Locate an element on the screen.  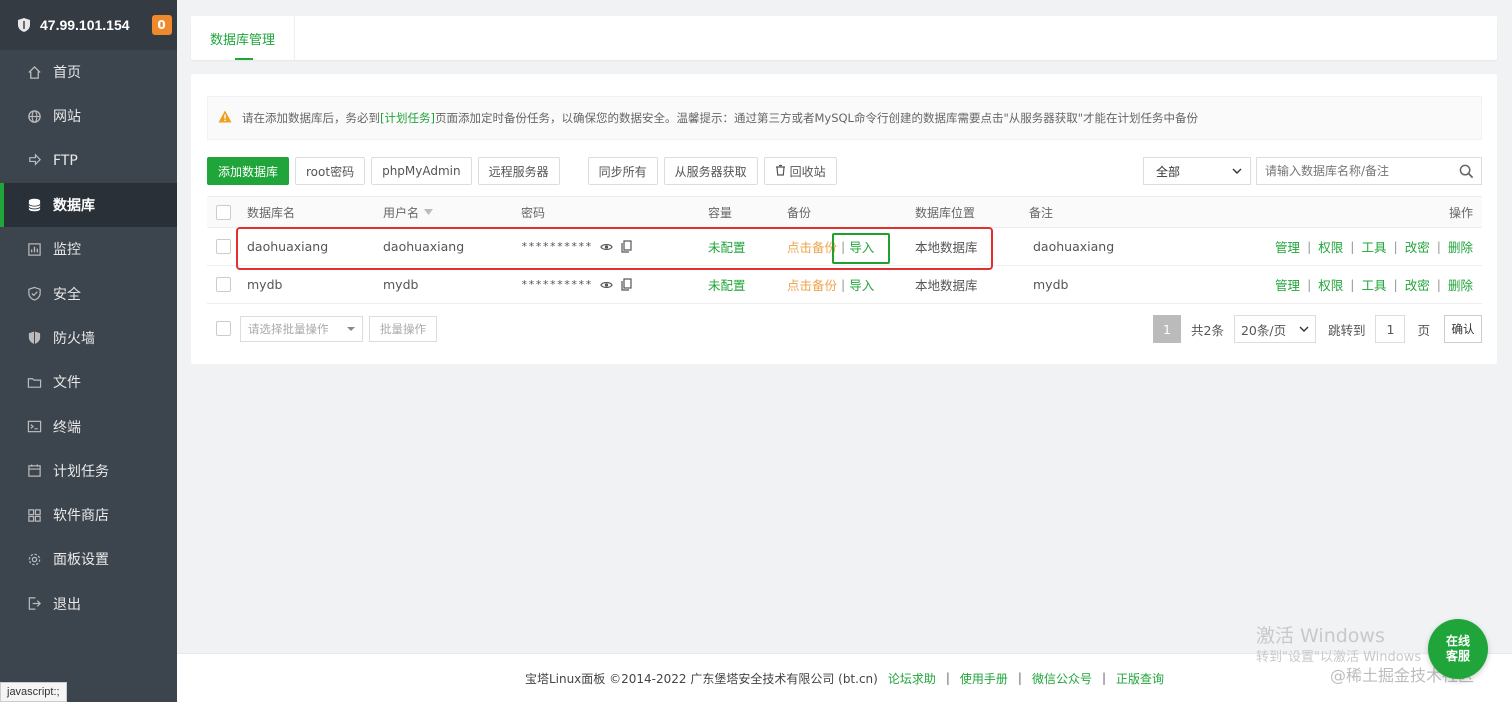
jump-label: 跳转到 is located at coordinates (1346, 330).